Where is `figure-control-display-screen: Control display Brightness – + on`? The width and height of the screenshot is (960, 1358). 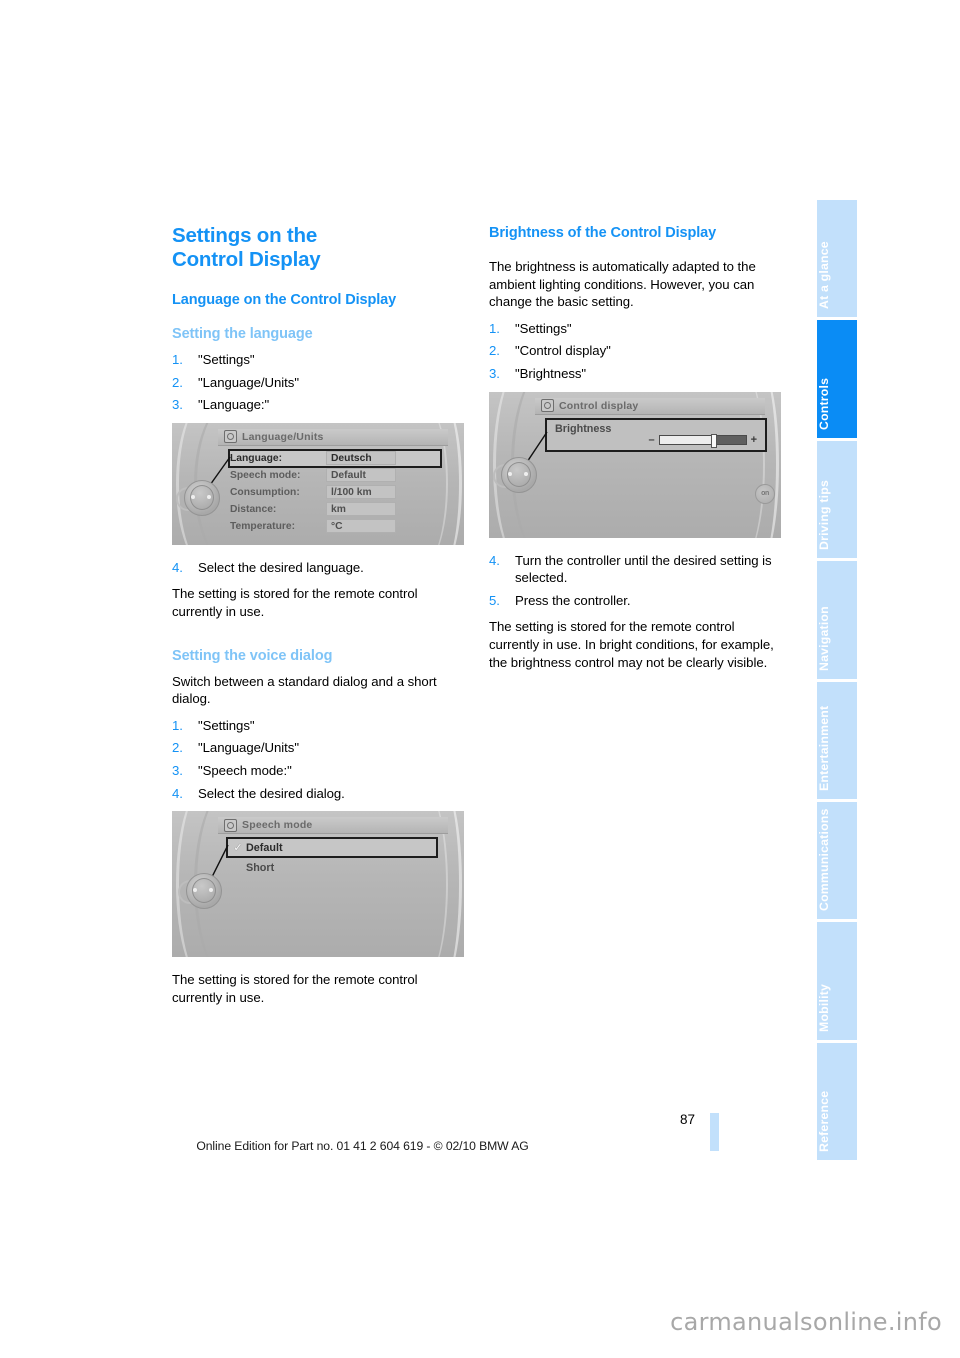
figure-control-display-screen: Control display Brightness – + on is located at coordinates (635, 464).